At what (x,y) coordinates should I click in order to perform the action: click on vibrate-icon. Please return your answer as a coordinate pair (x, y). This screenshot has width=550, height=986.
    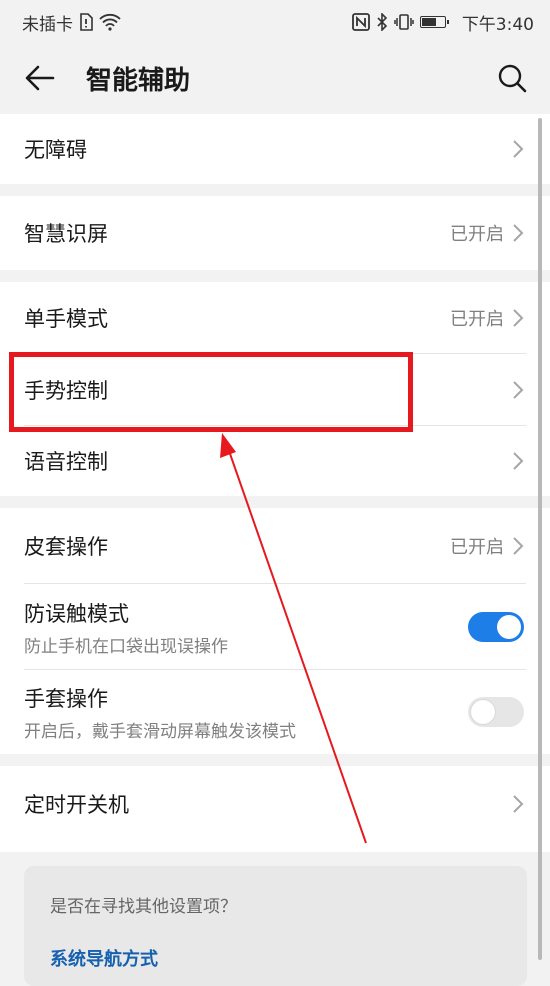
    Looking at the image, I should click on (404, 22).